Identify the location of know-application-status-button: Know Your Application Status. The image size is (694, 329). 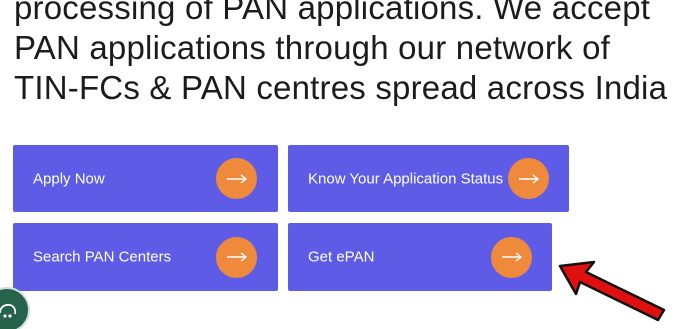
(428, 178).